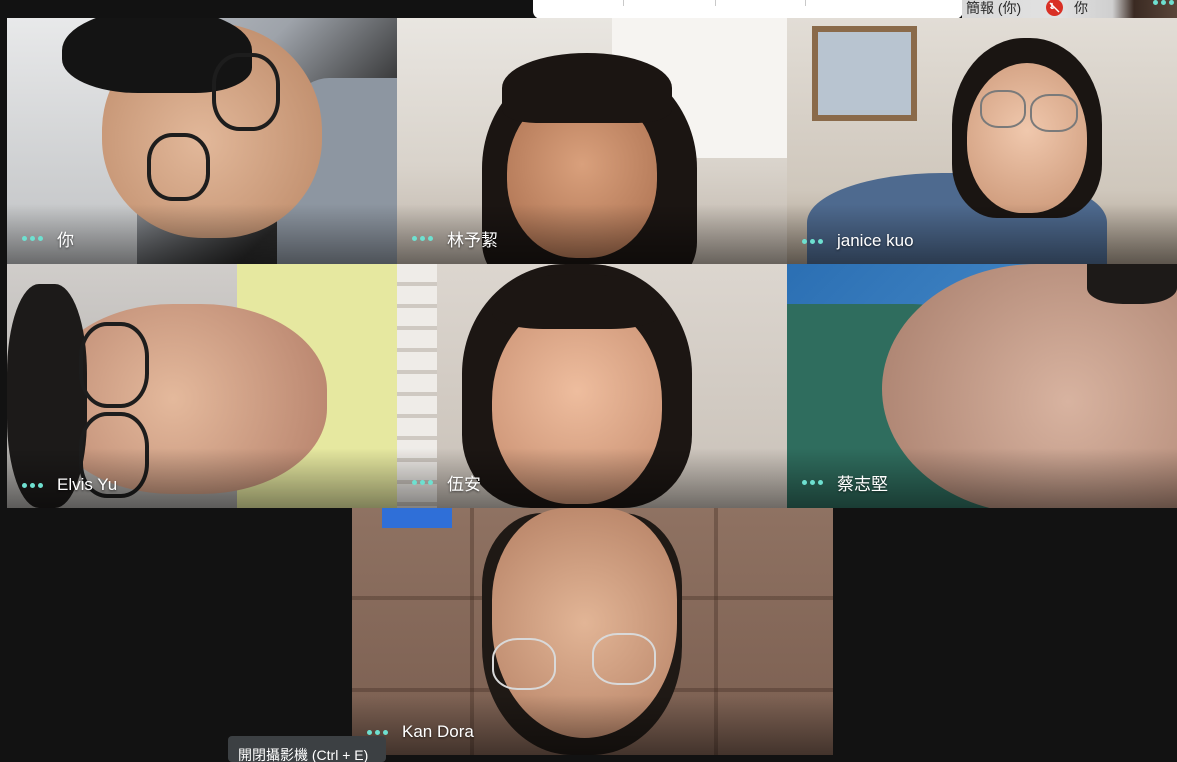  What do you see at coordinates (592, 631) in the screenshot?
I see `participant-tile: Kan Dora` at bounding box center [592, 631].